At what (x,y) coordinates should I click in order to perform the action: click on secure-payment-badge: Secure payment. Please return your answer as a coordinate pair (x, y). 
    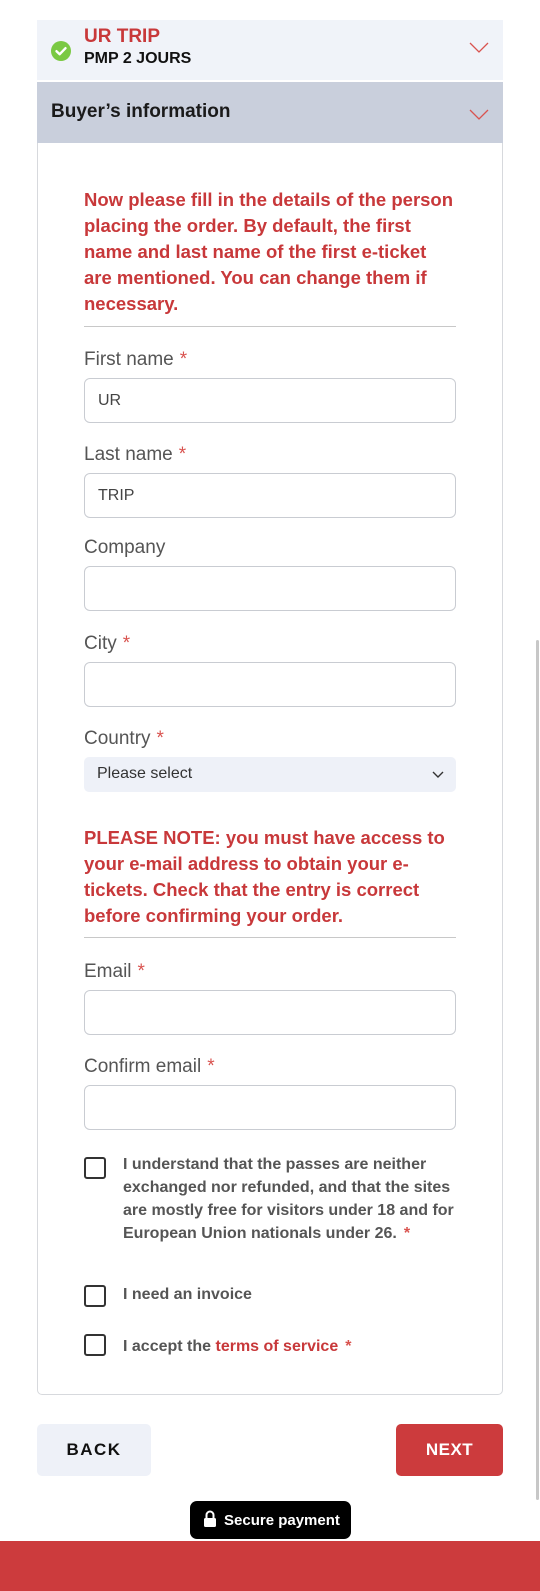
    Looking at the image, I should click on (270, 1520).